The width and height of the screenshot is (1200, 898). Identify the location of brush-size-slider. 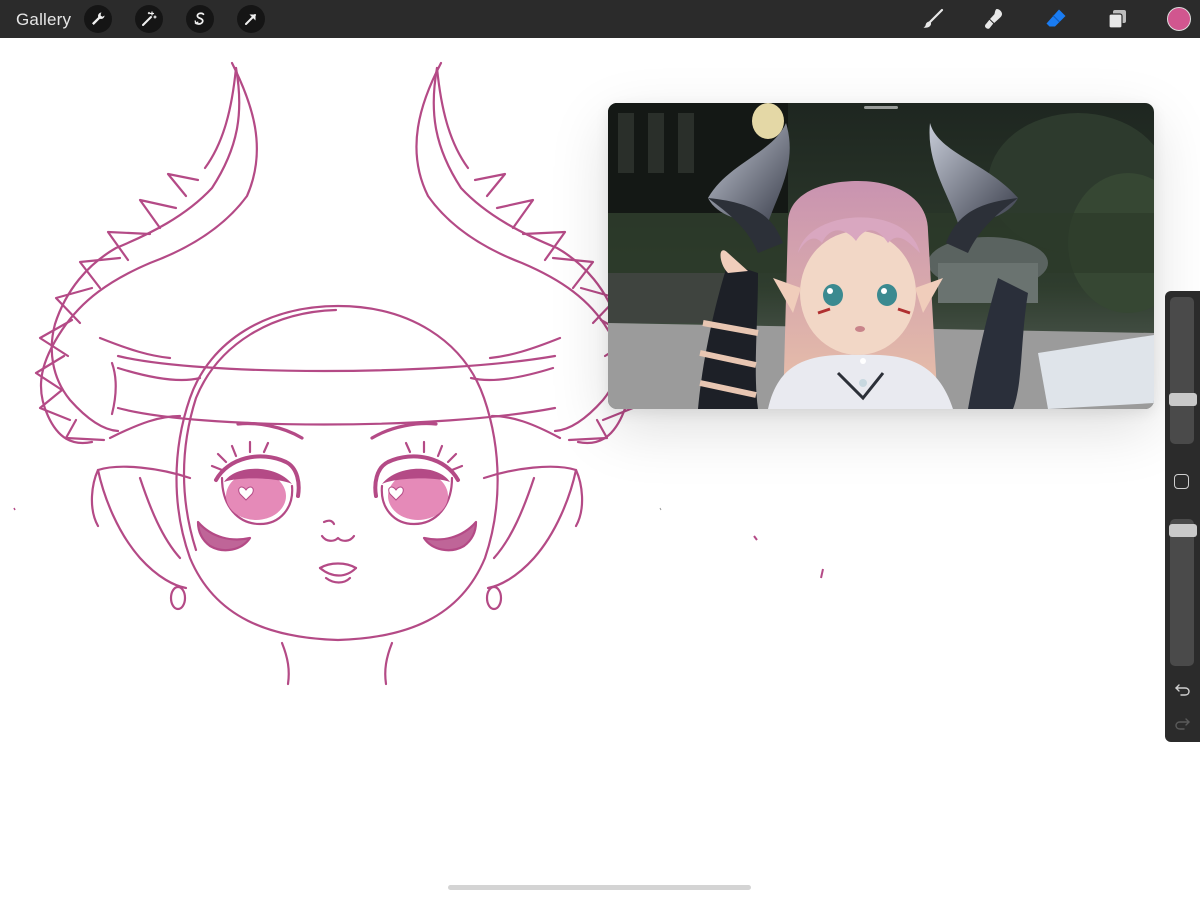
(1183, 370).